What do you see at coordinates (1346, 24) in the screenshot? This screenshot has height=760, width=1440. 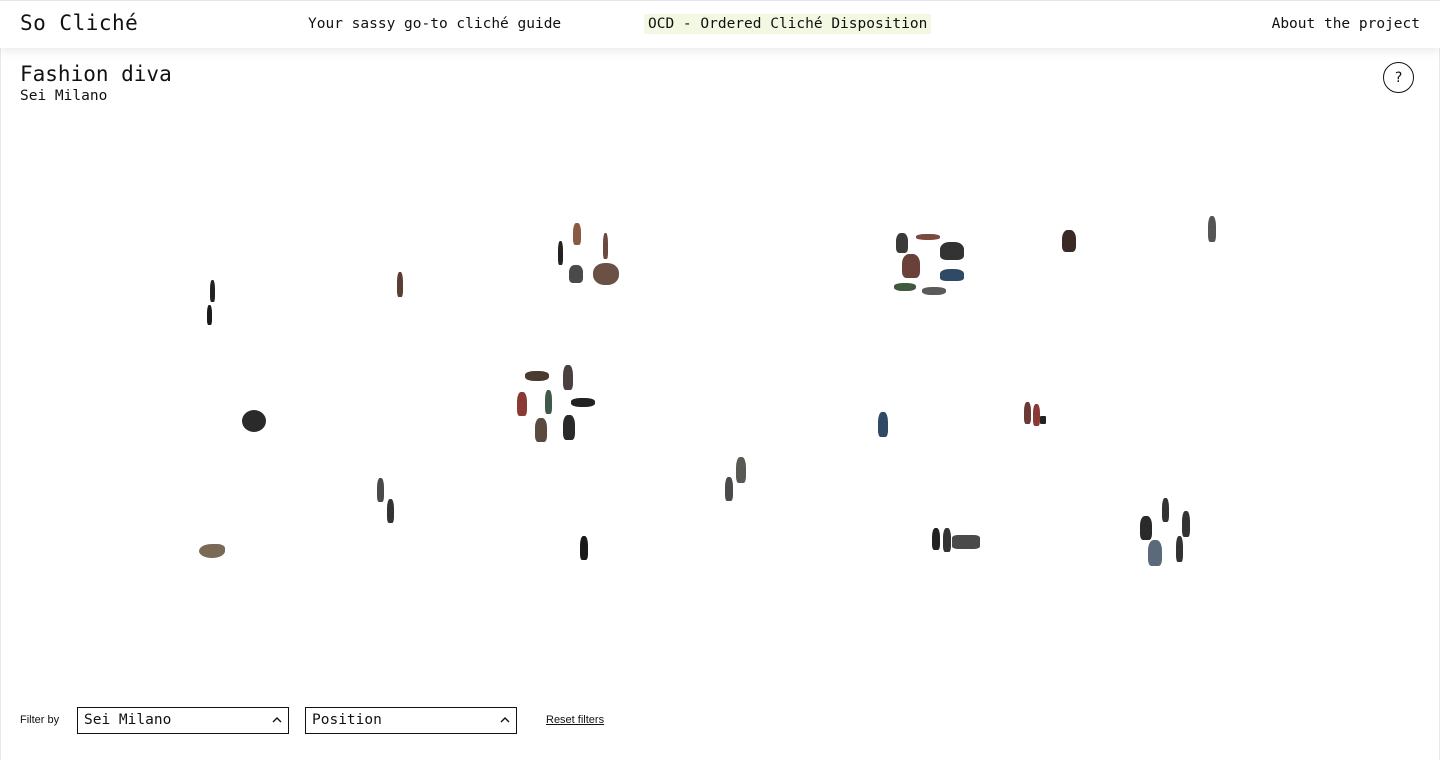 I see `about-project-link: About the project` at bounding box center [1346, 24].